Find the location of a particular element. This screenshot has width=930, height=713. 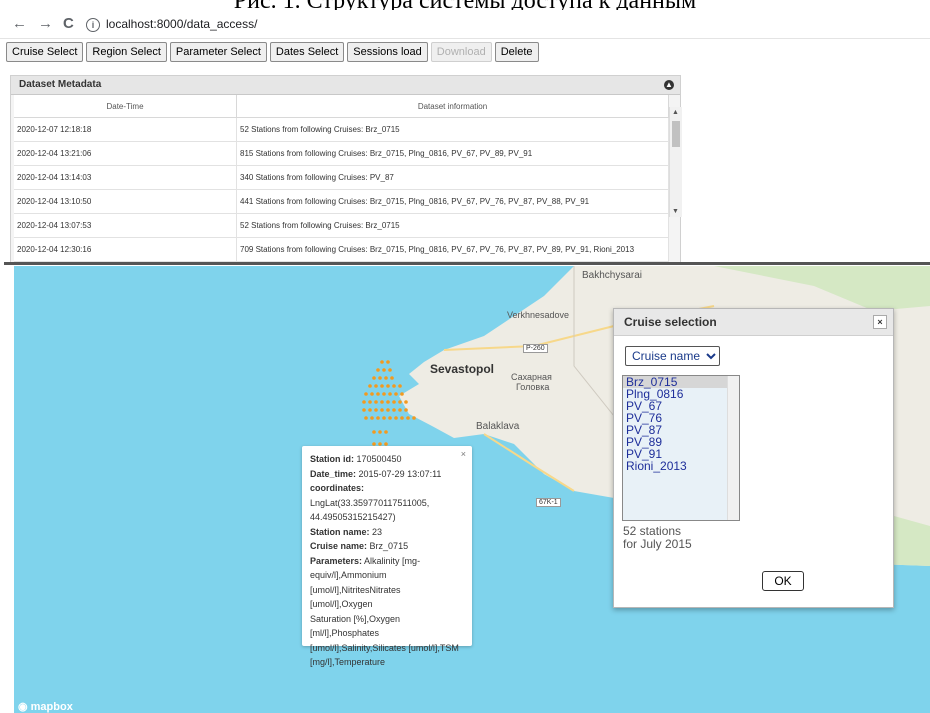

popup-params: [umol/l],Salinity,Silicates [umol/l],TSM is located at coordinates (384, 647).